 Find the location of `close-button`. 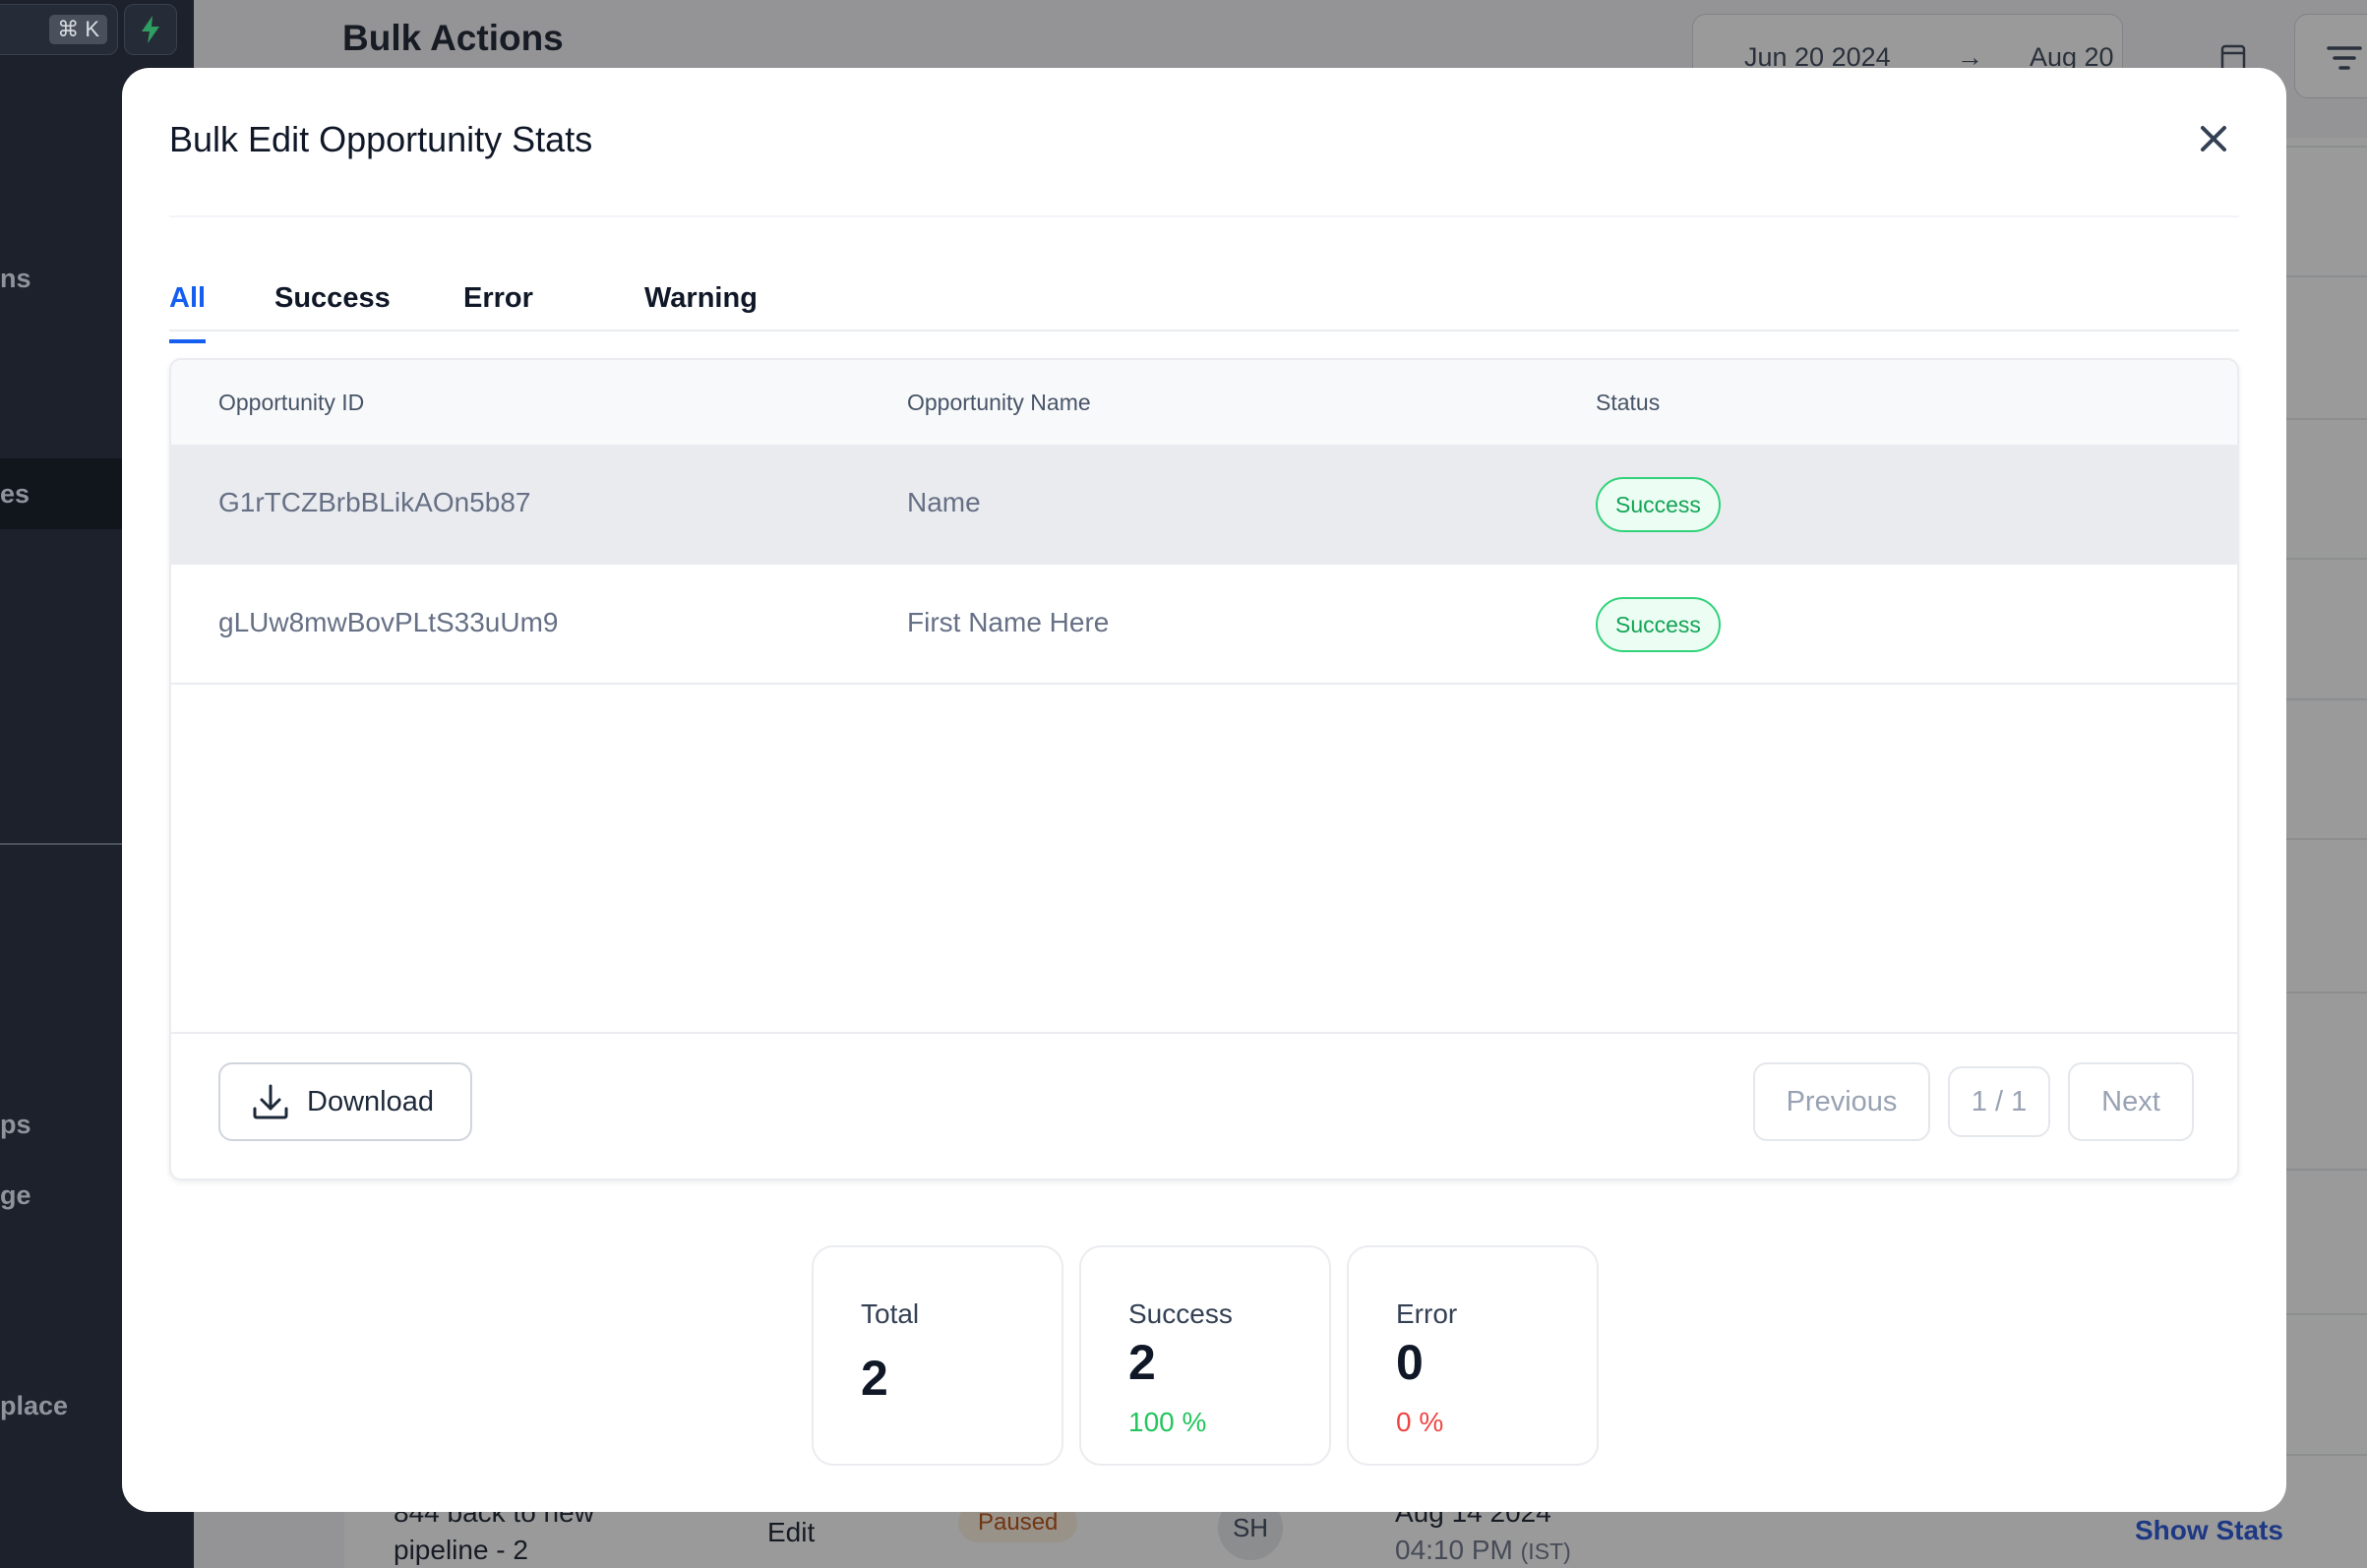

close-button is located at coordinates (2213, 138).